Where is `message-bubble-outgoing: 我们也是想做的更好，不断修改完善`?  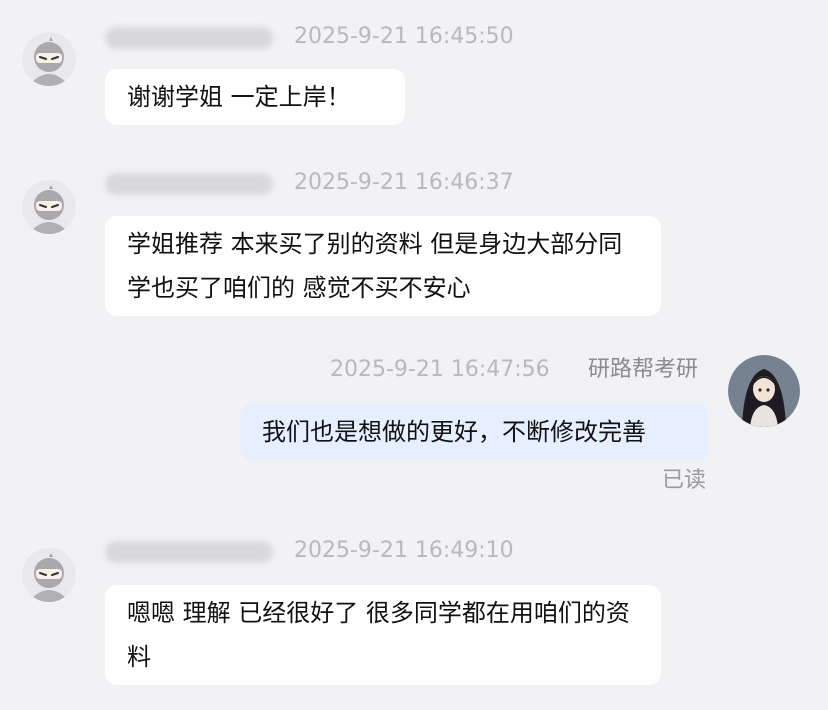
message-bubble-outgoing: 我们也是想做的更好，不断修改完善 is located at coordinates (474, 432).